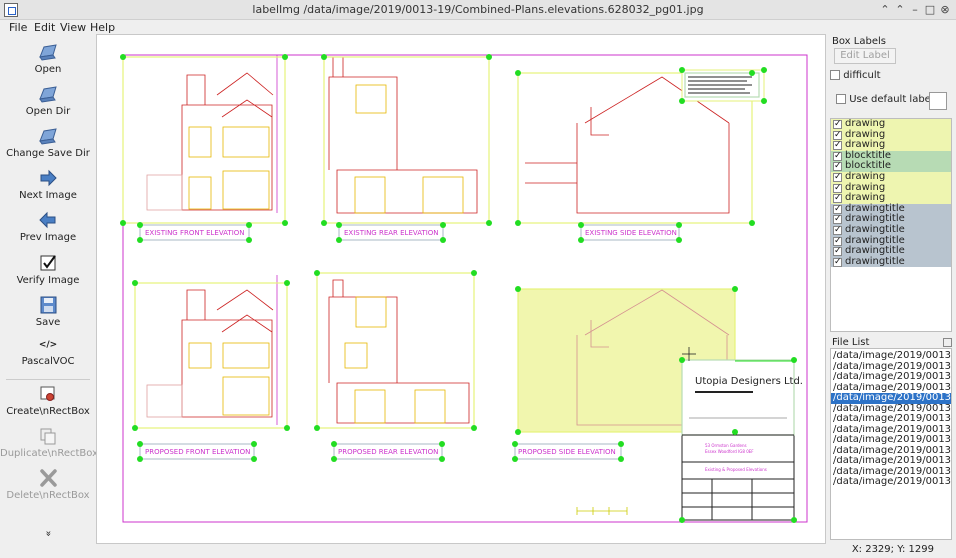  I want to click on float-dock-icon, so click(947, 342).